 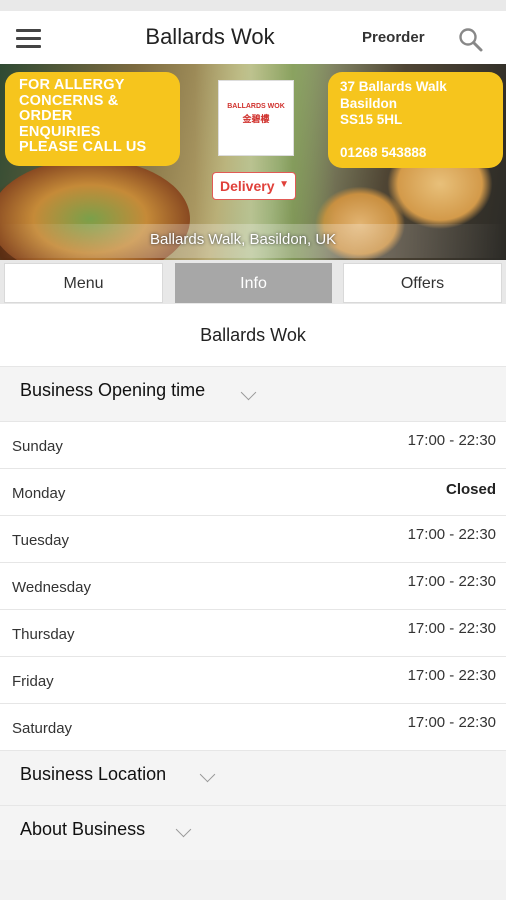 I want to click on tab-bar: Menu Info Offers, so click(x=253, y=282).